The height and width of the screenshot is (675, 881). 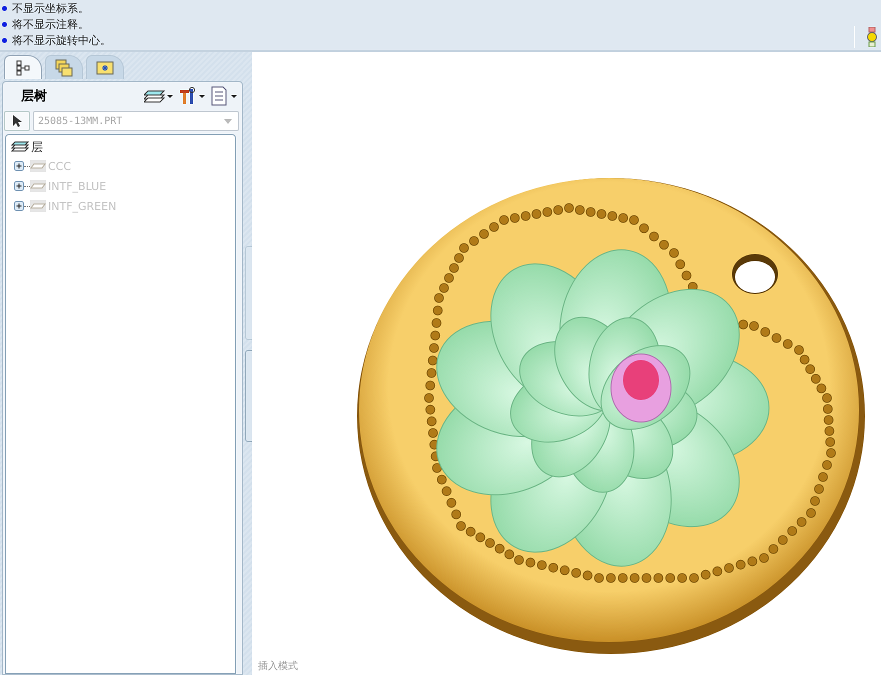 What do you see at coordinates (20, 147) in the screenshot?
I see `layers-icon` at bounding box center [20, 147].